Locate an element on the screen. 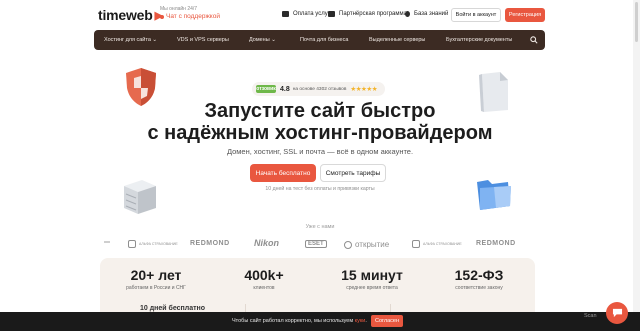 The width and height of the screenshot is (640, 331). stat-caption: клиентов is located at coordinates (264, 288).